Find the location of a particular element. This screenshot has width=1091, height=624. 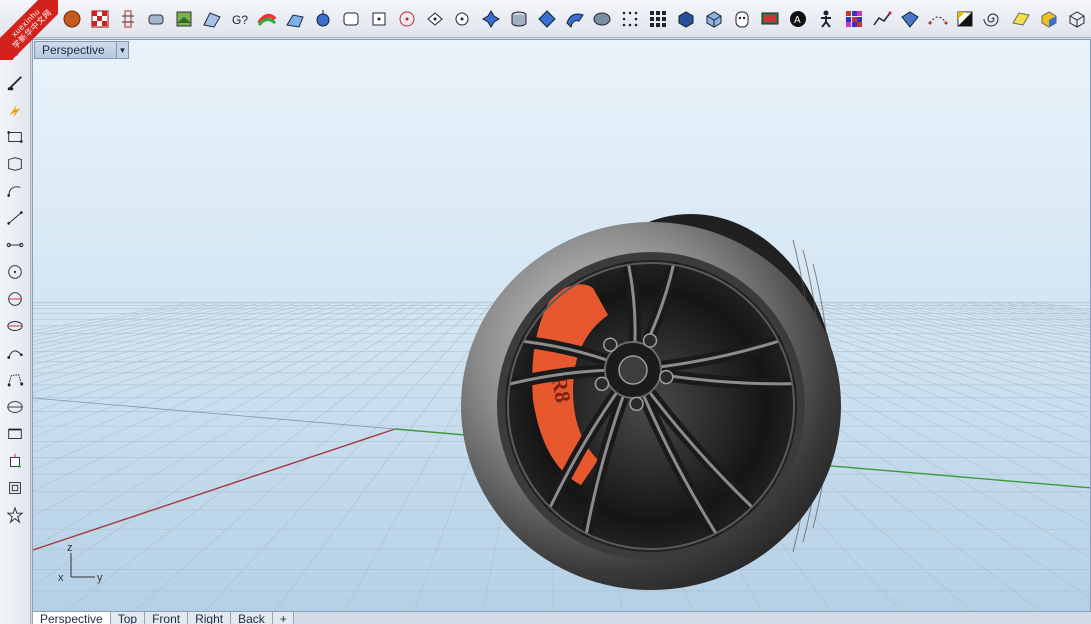

draft-angle-icon is located at coordinates (212, 19).